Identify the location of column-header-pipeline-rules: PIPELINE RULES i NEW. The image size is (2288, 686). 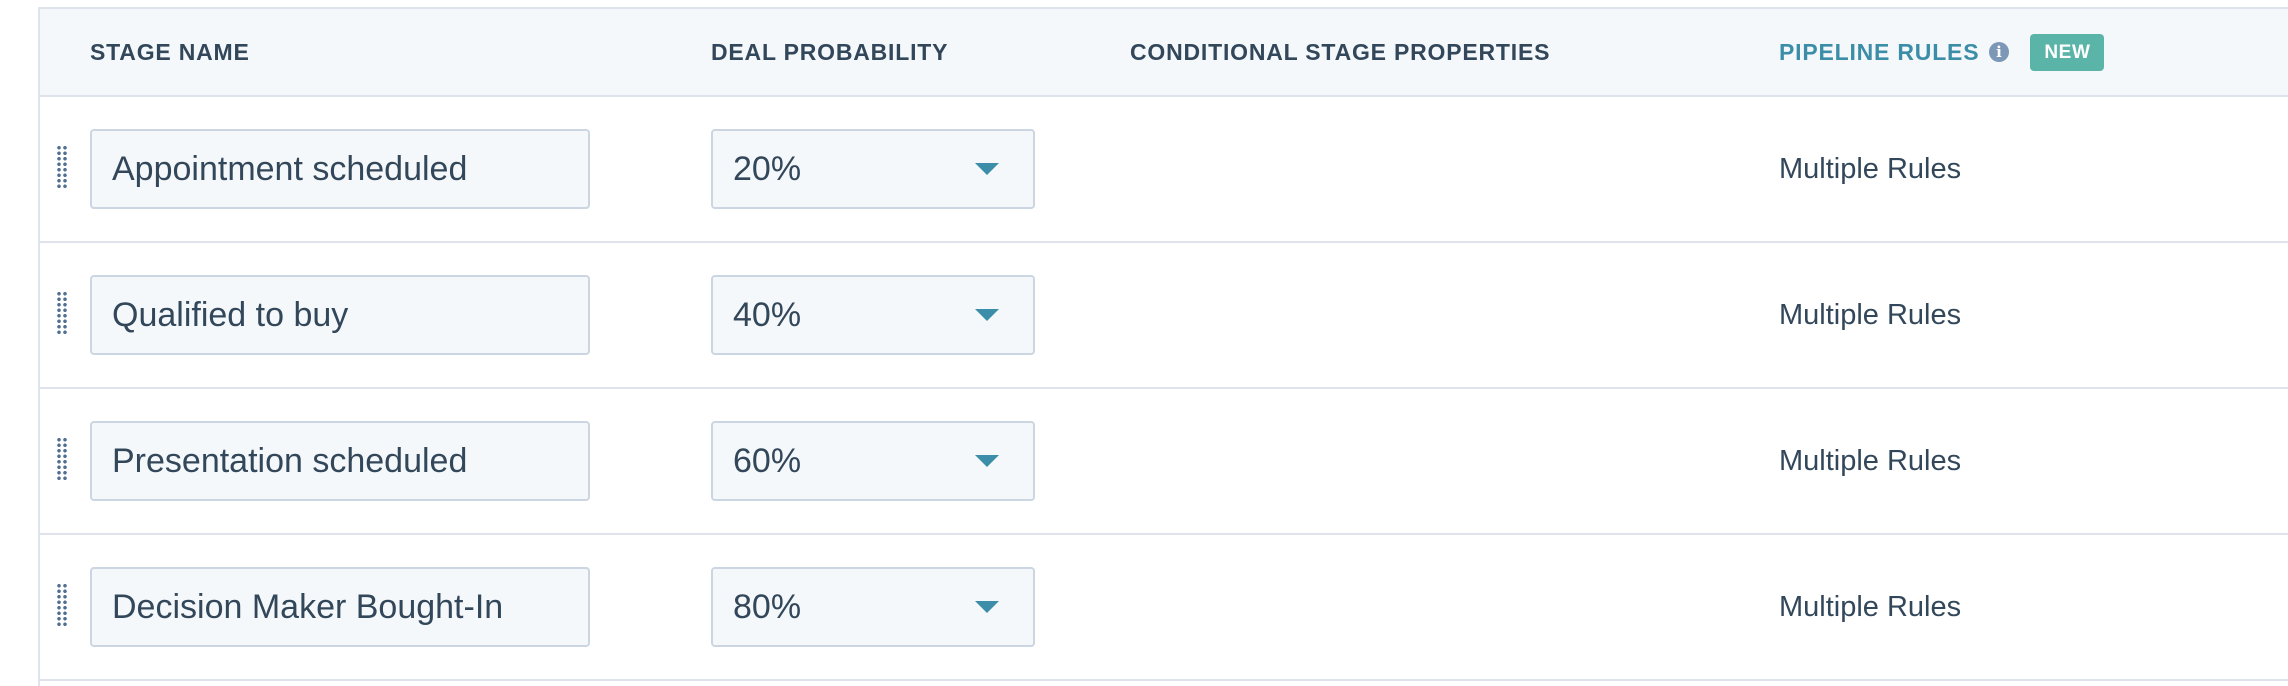
(1942, 52).